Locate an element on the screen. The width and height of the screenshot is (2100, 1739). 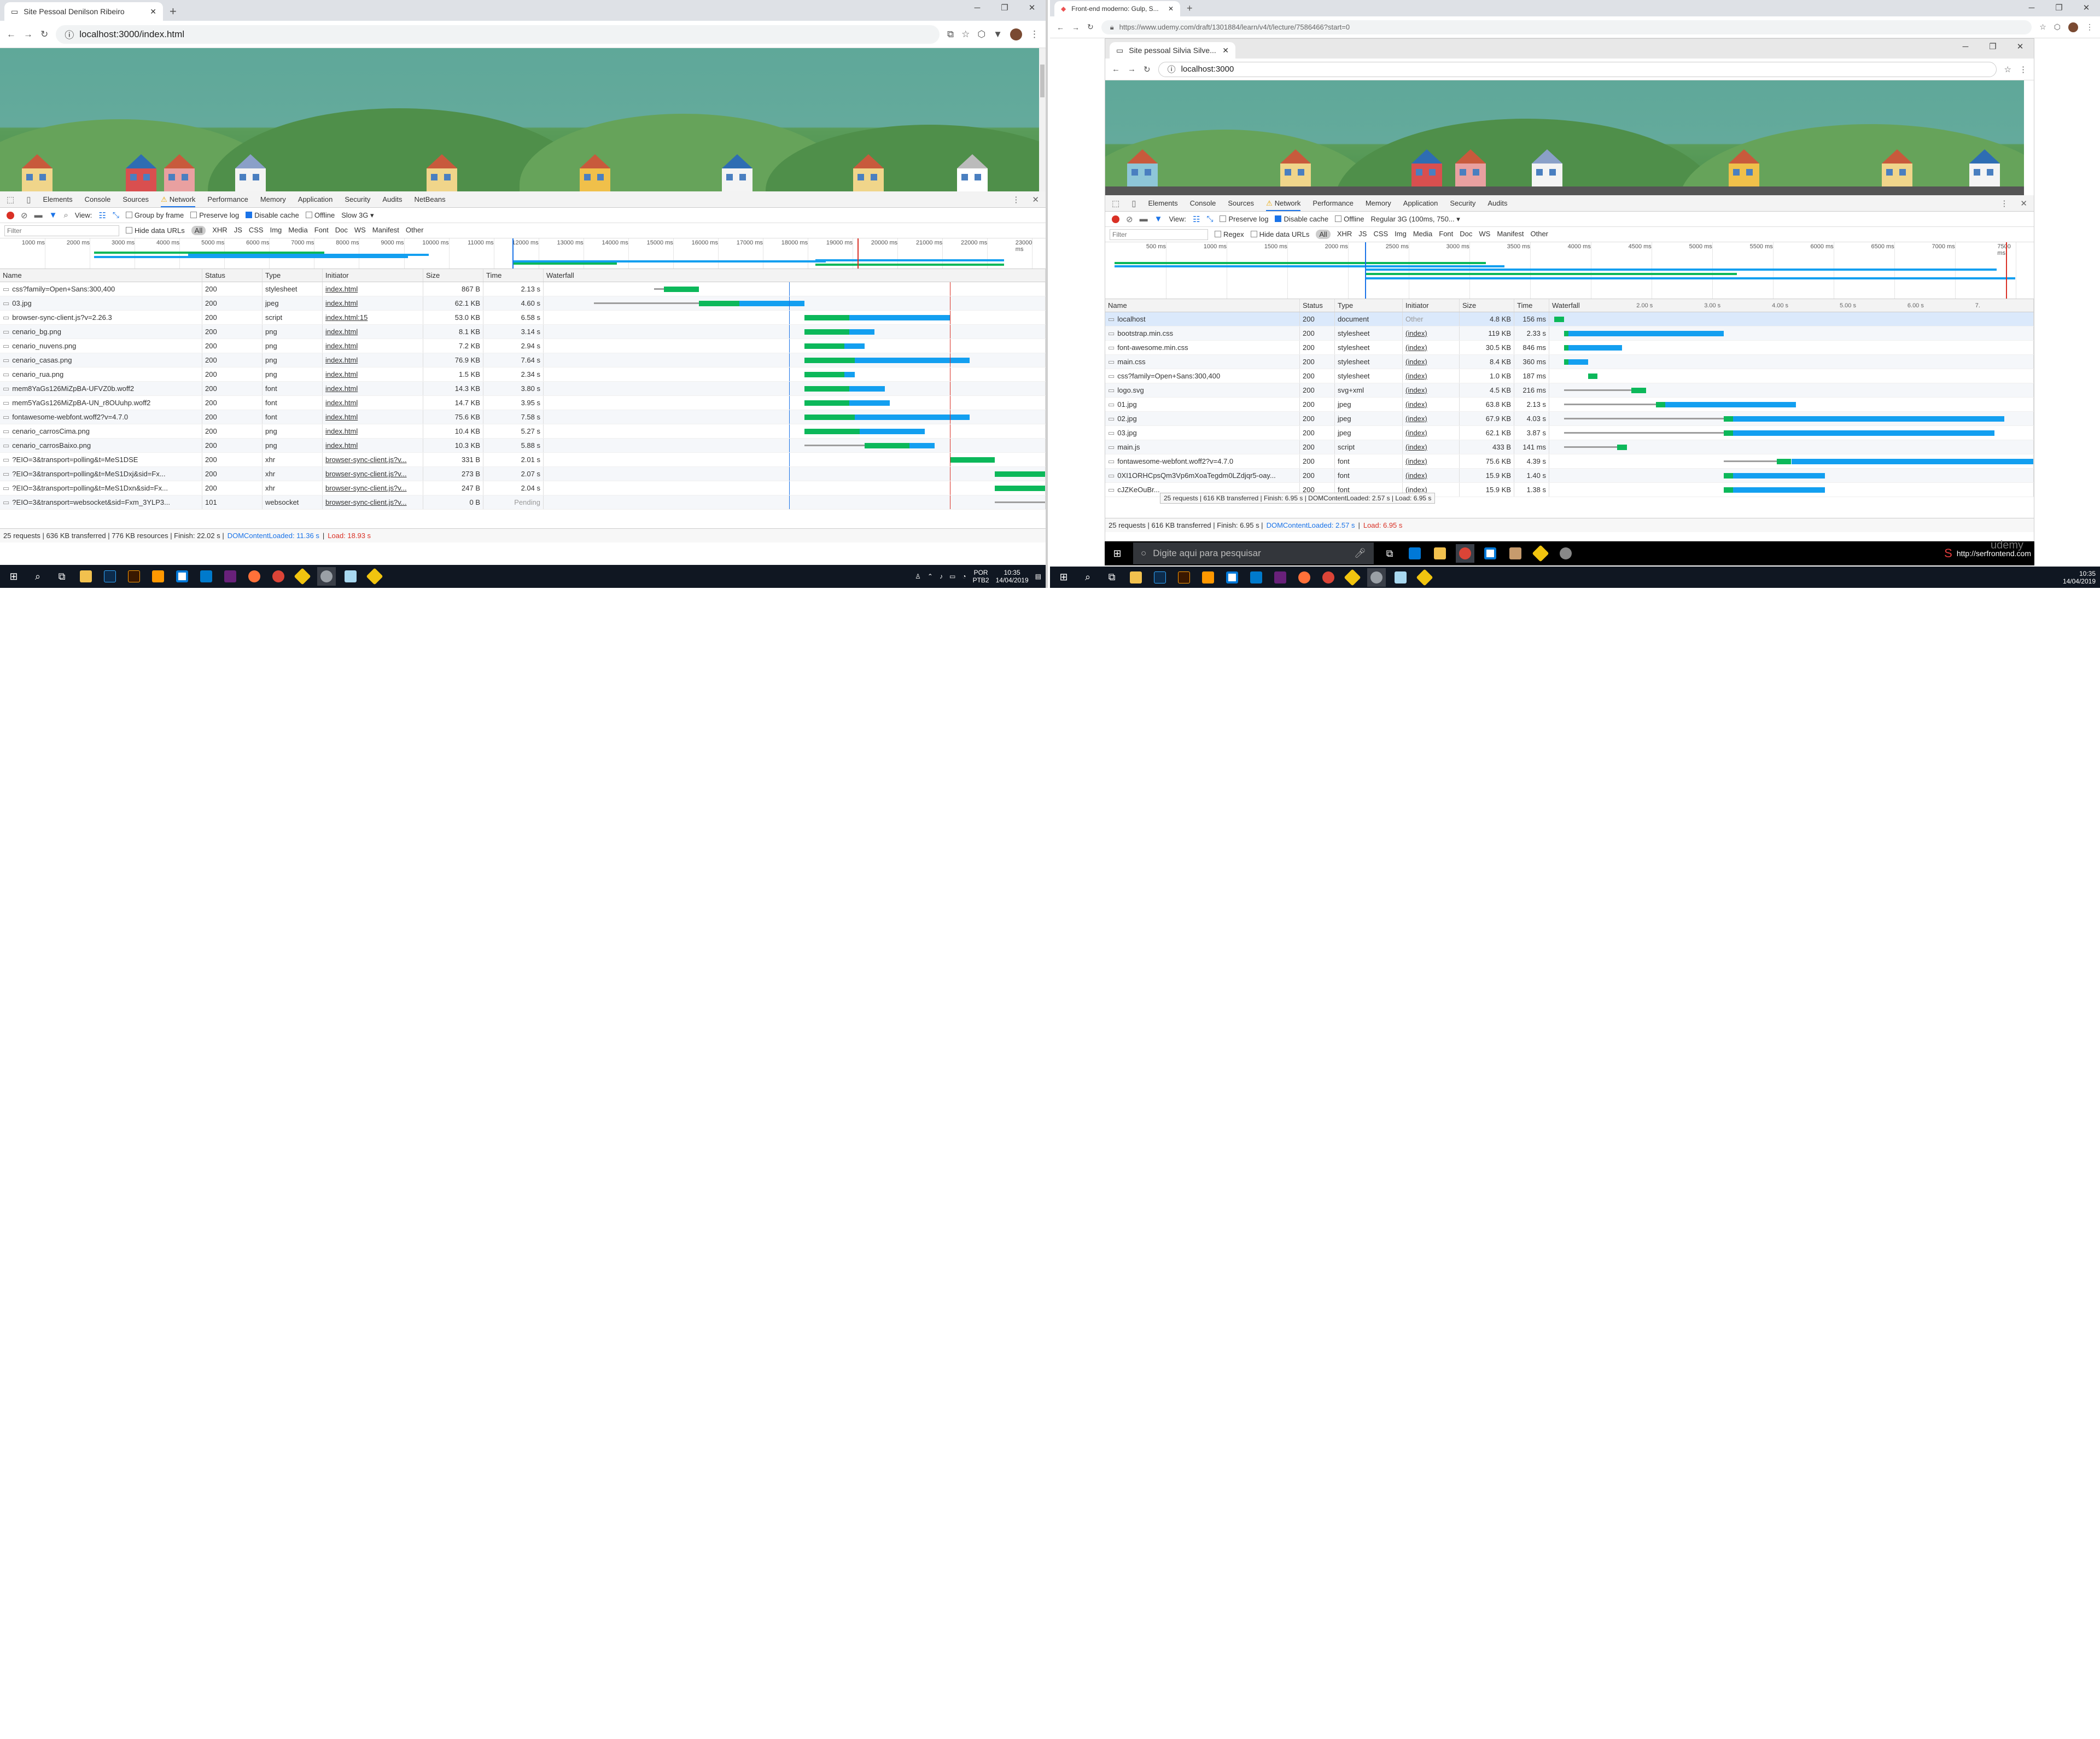
filter-type-css: CSS is located at coordinates (256, 230).